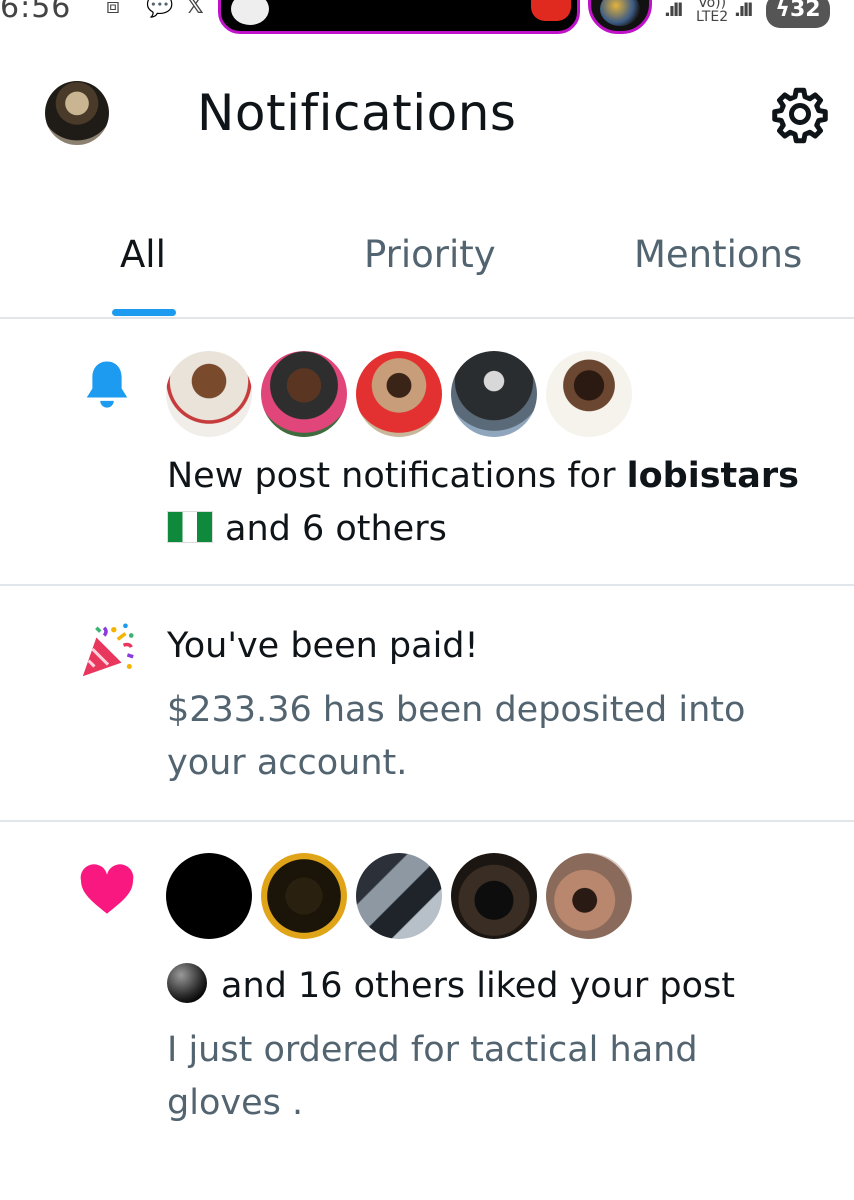  What do you see at coordinates (107, 889) in the screenshot?
I see `heart-icon` at bounding box center [107, 889].